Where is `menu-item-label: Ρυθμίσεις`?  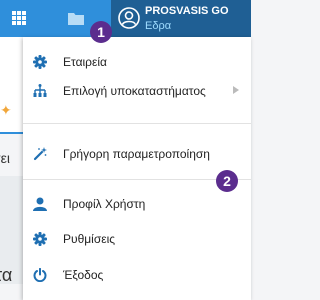 menu-item-label: Ρυθμίσεις is located at coordinates (89, 239).